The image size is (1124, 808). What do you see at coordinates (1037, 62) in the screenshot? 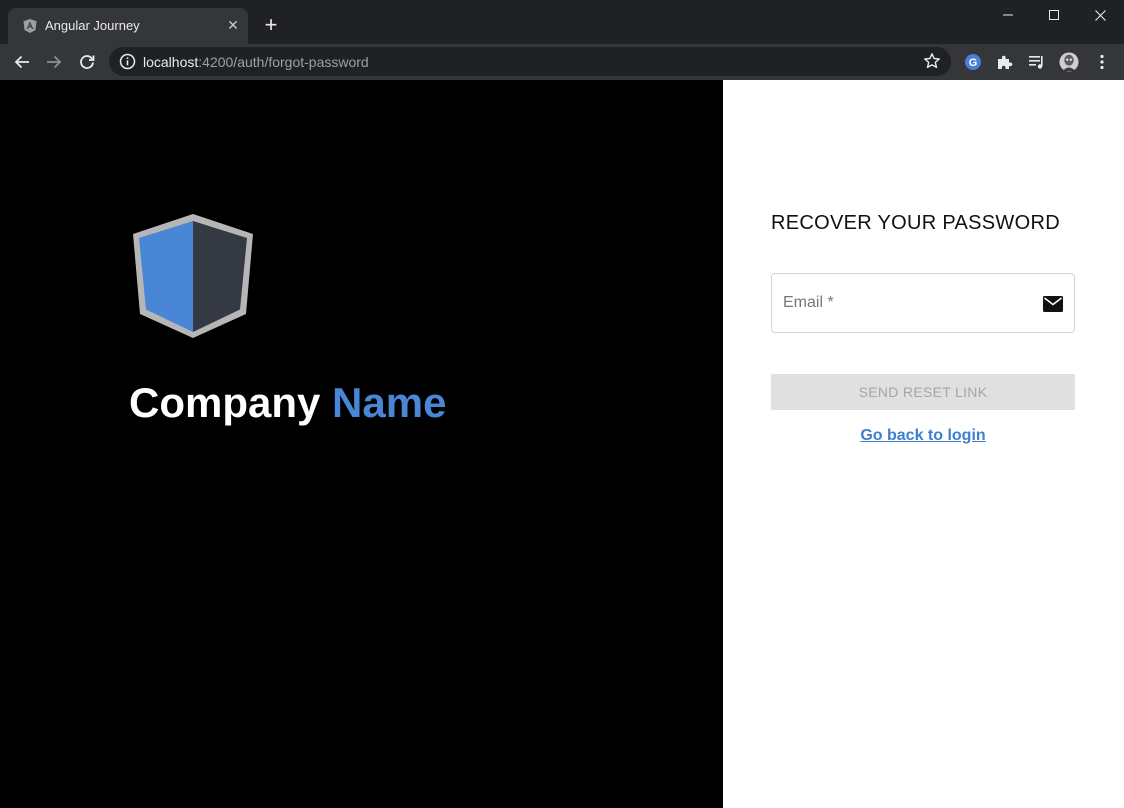
I see `media-queue-icon` at bounding box center [1037, 62].